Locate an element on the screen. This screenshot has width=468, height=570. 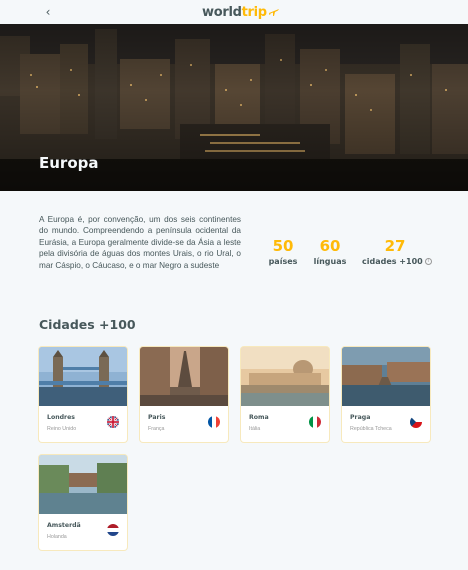
city-name: Amsterdã is located at coordinates (64, 525).